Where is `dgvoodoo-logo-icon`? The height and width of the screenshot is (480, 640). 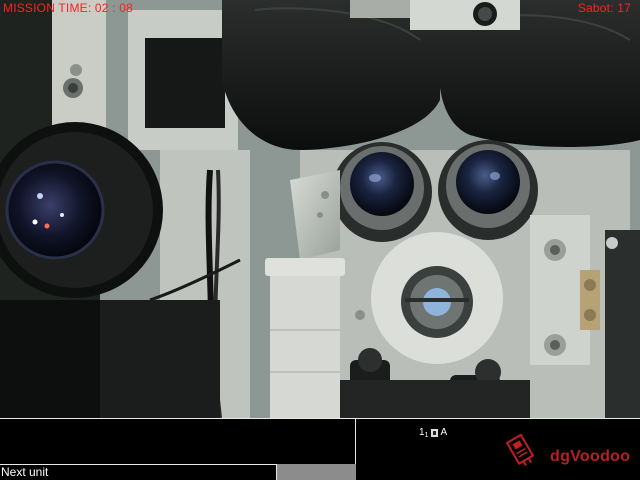 dgvoodoo-logo-icon is located at coordinates (520, 449).